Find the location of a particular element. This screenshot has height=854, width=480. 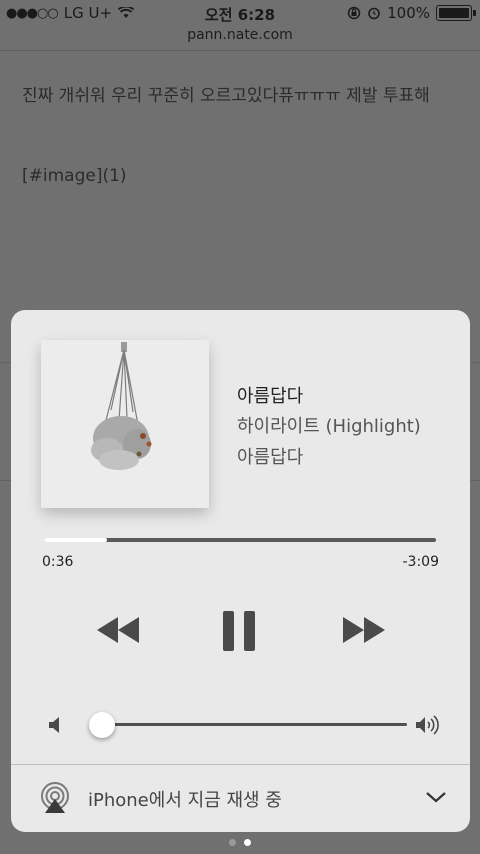

volume-low-icon is located at coordinates (54, 725).